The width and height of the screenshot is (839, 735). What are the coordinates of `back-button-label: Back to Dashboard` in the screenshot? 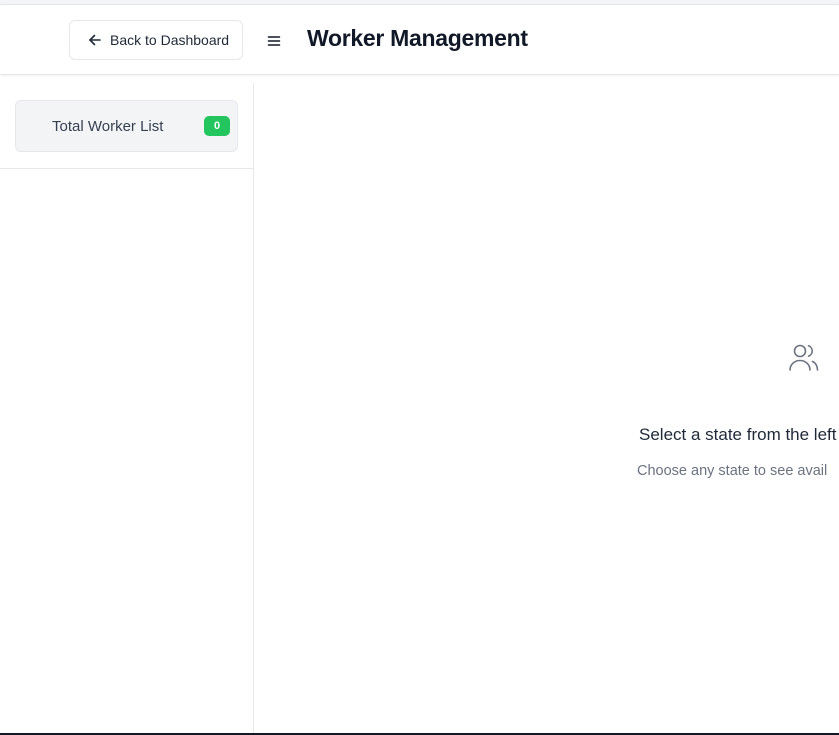 It's located at (170, 40).